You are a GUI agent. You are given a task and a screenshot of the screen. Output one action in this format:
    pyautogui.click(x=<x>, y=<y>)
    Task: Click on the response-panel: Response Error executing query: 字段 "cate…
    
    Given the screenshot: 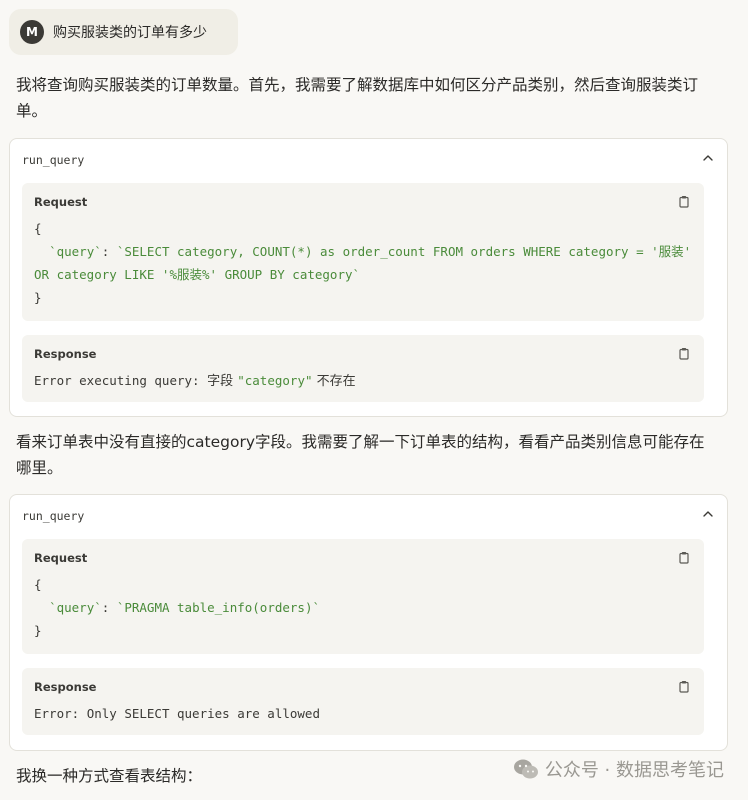 What is the action you would take?
    pyautogui.click(x=363, y=368)
    